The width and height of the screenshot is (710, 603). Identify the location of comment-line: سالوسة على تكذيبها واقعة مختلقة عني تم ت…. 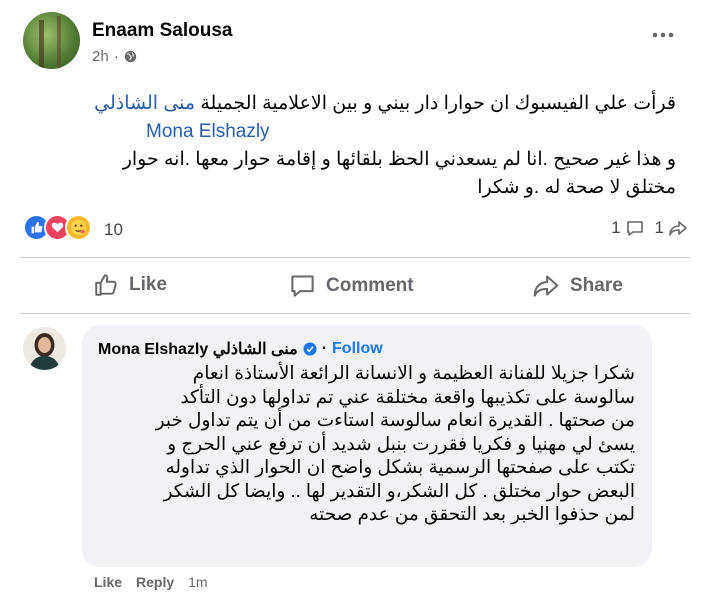
(407, 396).